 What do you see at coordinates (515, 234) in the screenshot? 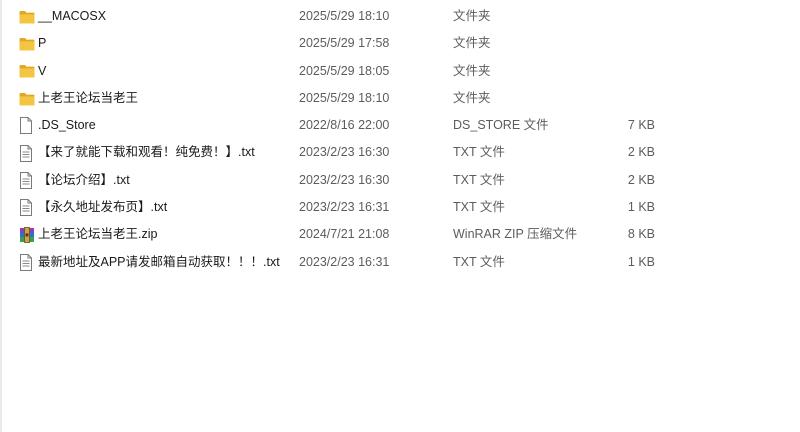
I see `file-type: WinRAR ZIP 压缩文件` at bounding box center [515, 234].